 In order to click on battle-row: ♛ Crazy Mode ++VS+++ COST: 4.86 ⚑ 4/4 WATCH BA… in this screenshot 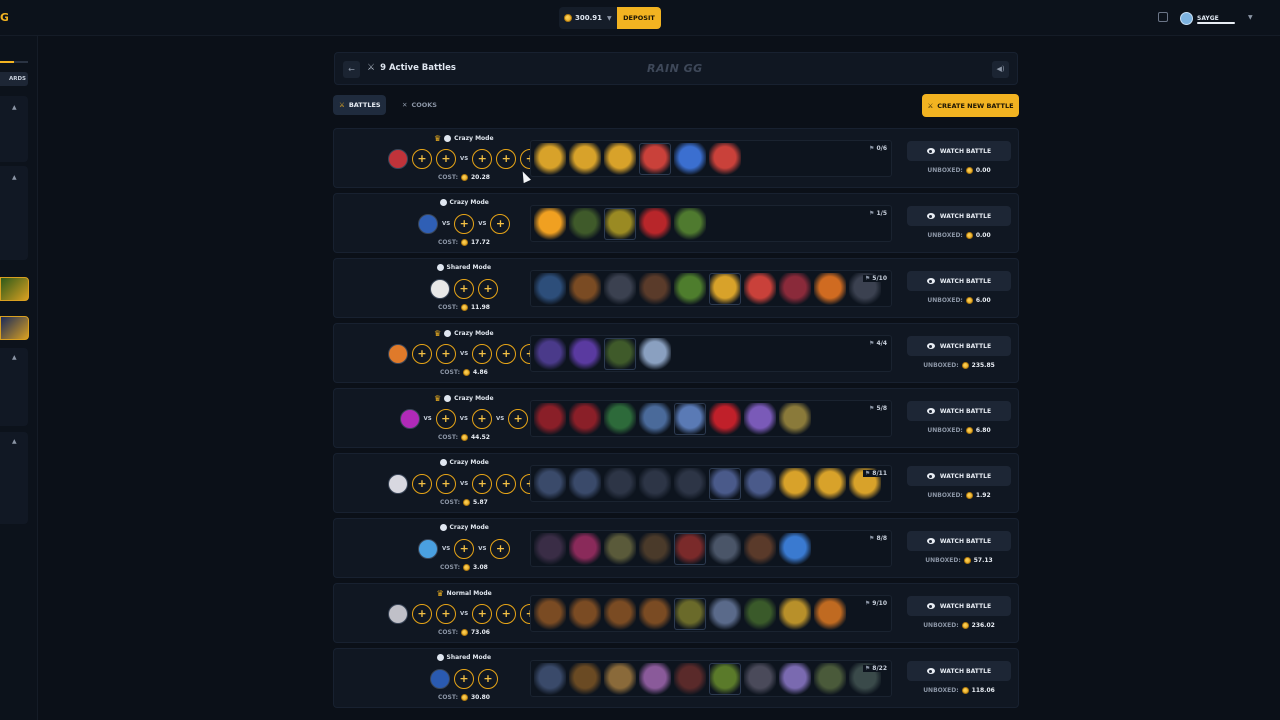, I will do `click(676, 353)`.